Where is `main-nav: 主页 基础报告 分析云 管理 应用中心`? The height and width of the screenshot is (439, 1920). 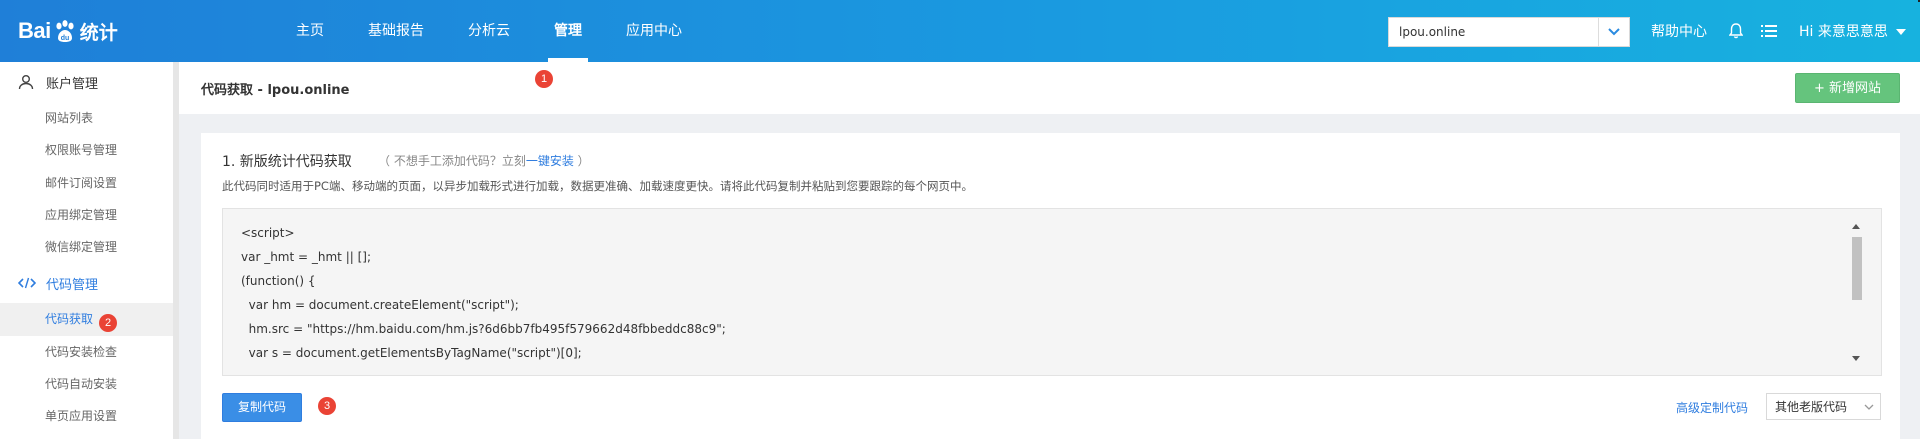 main-nav: 主页 基础报告 分析云 管理 应用中心 is located at coordinates (489, 31).